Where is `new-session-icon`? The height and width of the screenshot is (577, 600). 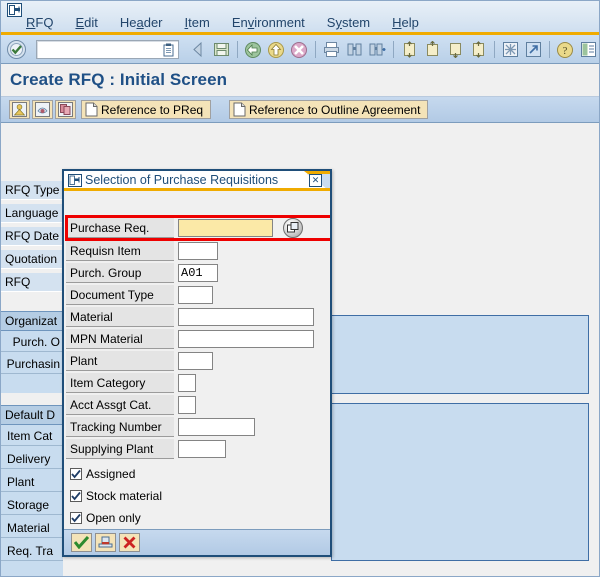 new-session-icon is located at coordinates (510, 50).